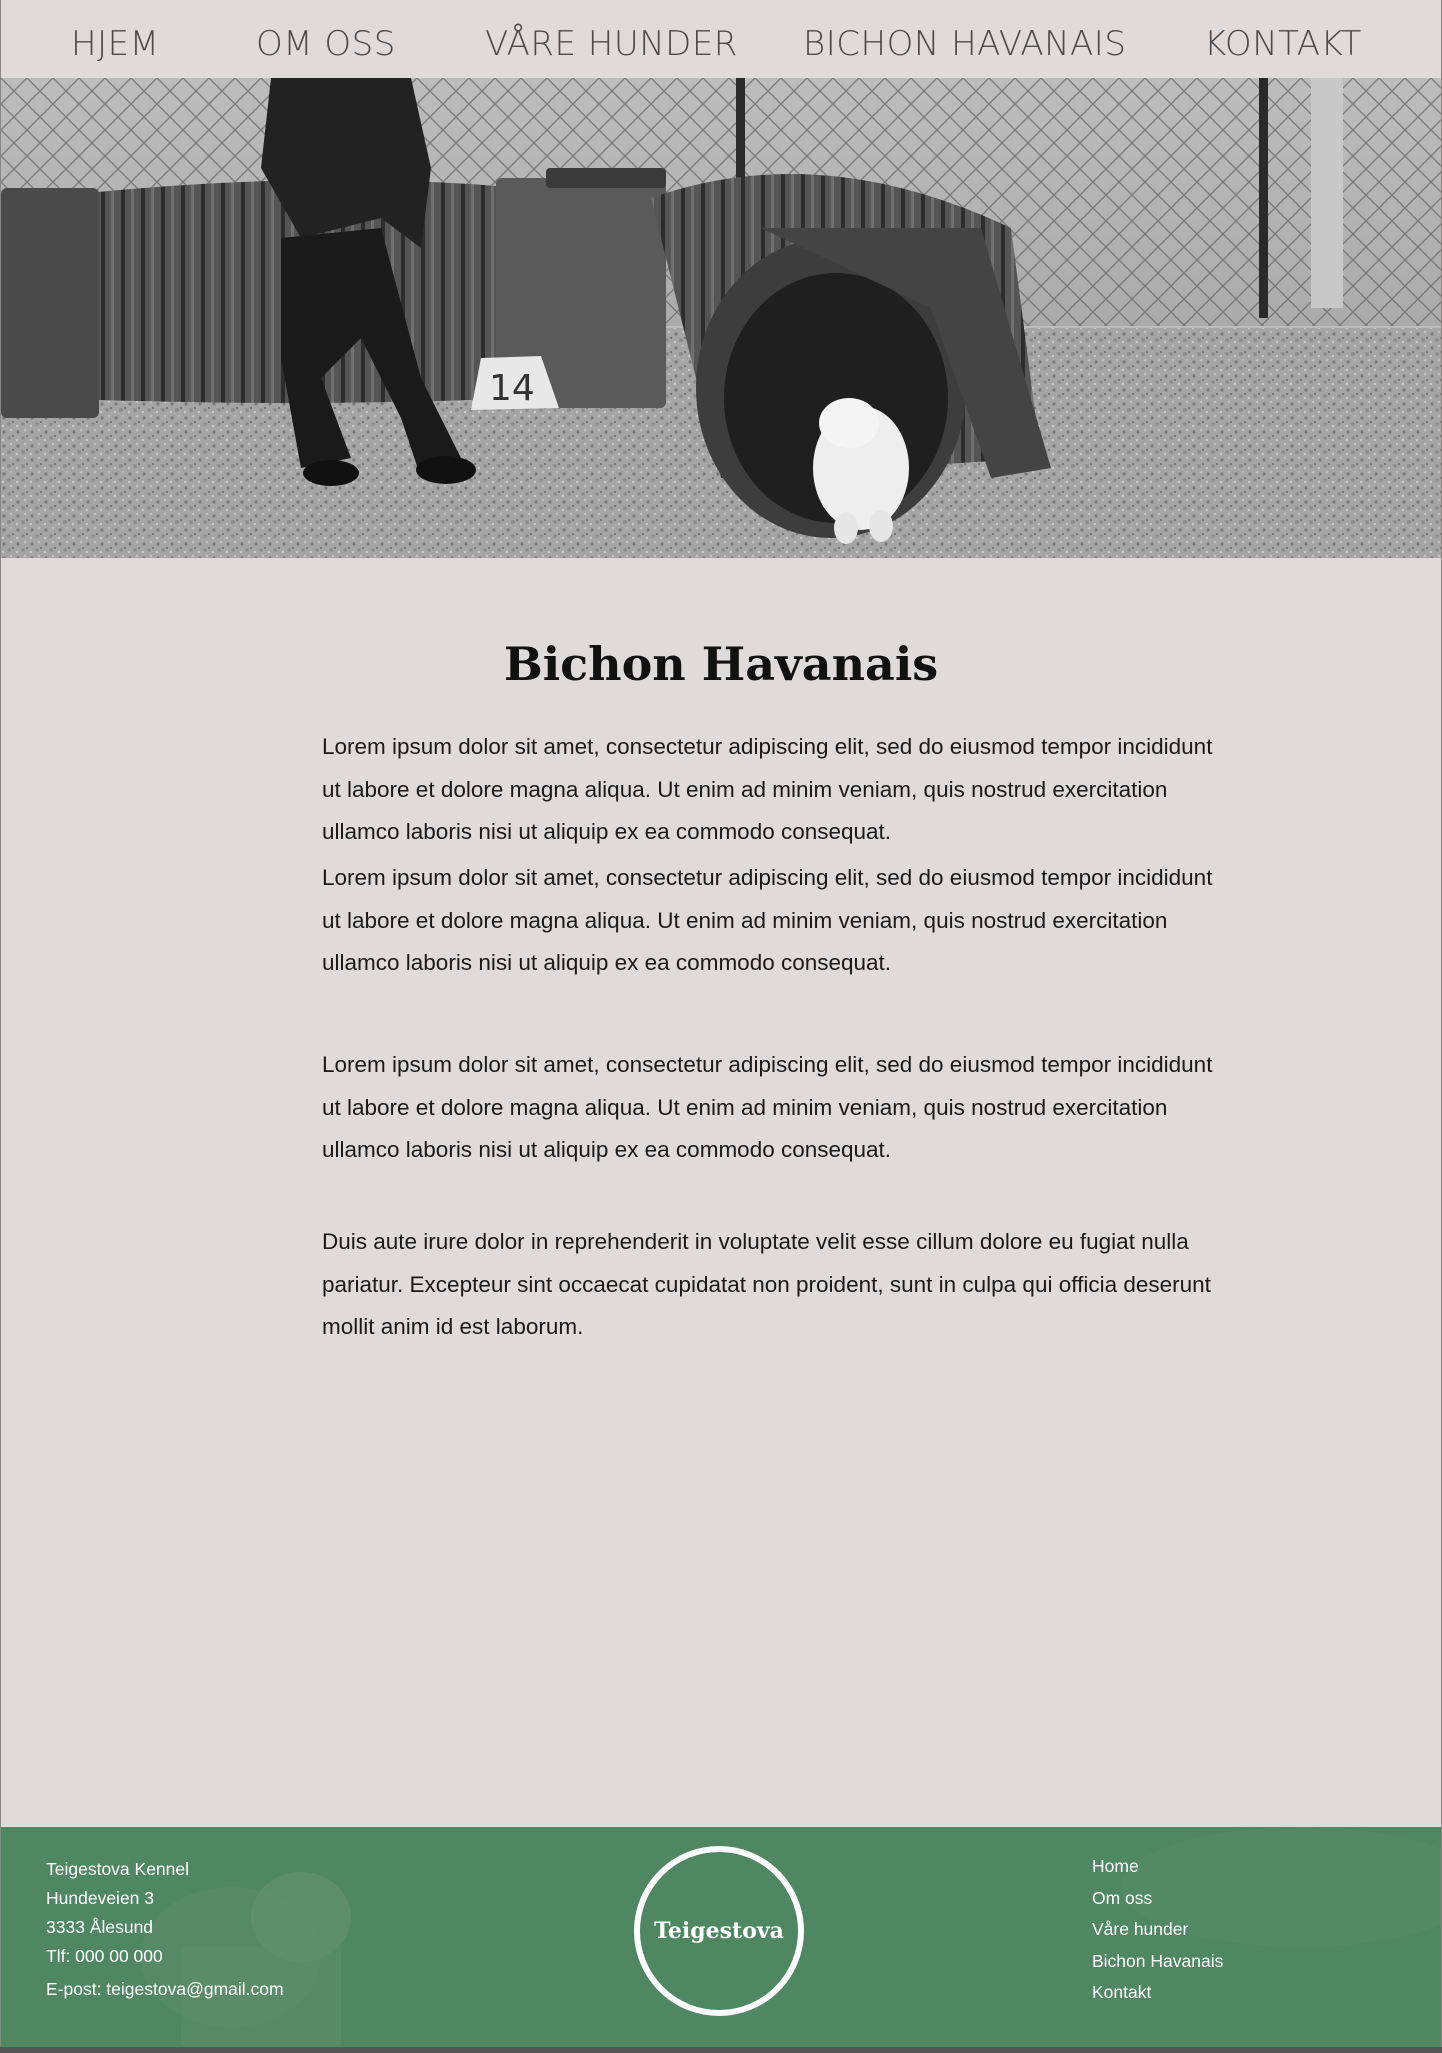 The width and height of the screenshot is (1442, 2053). I want to click on bottom-edge, so click(721, 2050).